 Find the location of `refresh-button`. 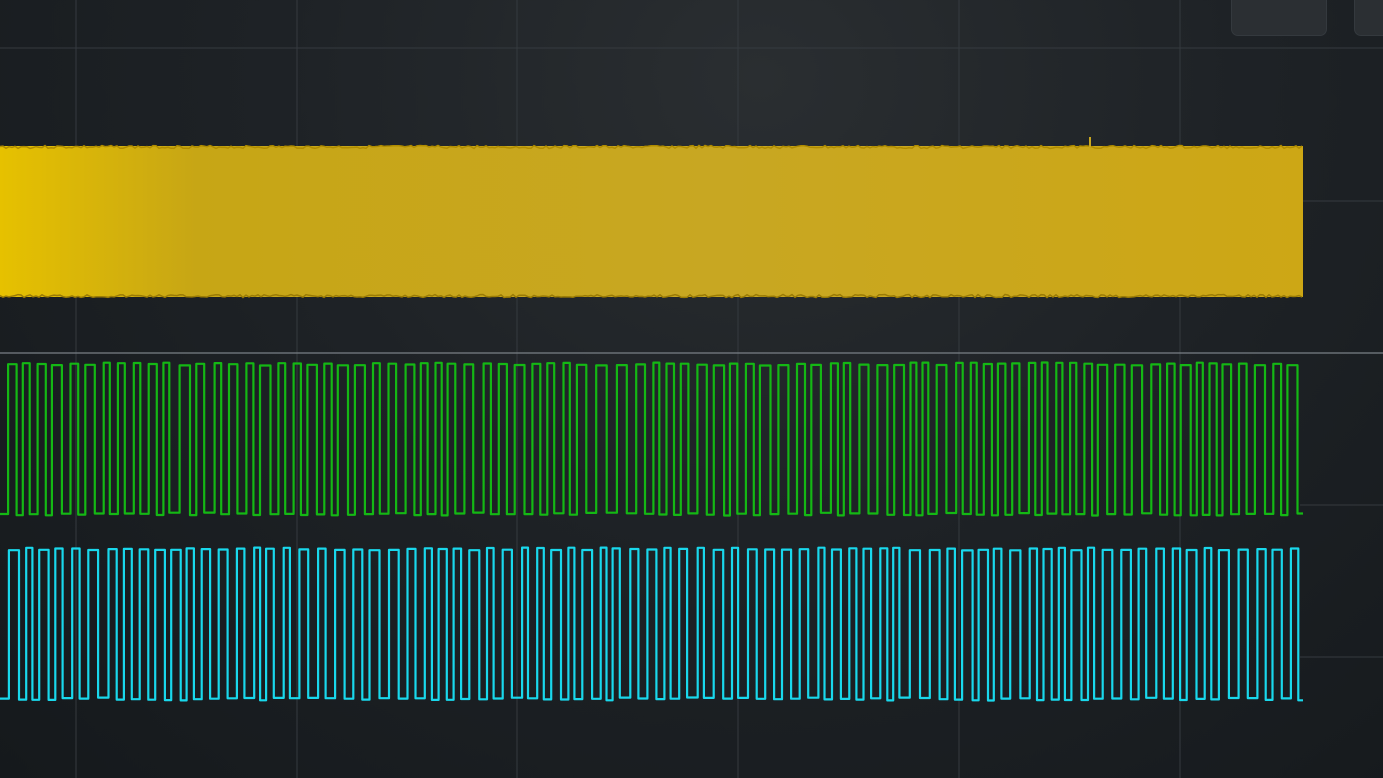

refresh-button is located at coordinates (1279, 18).